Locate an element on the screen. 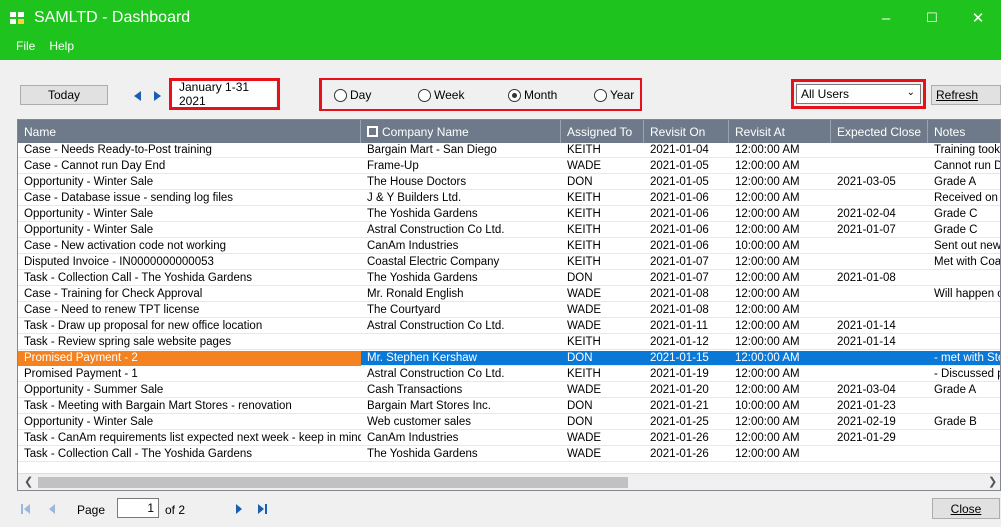 This screenshot has width=1001, height=527. cell-revisit-on: 2021-01-06 is located at coordinates (679, 214).